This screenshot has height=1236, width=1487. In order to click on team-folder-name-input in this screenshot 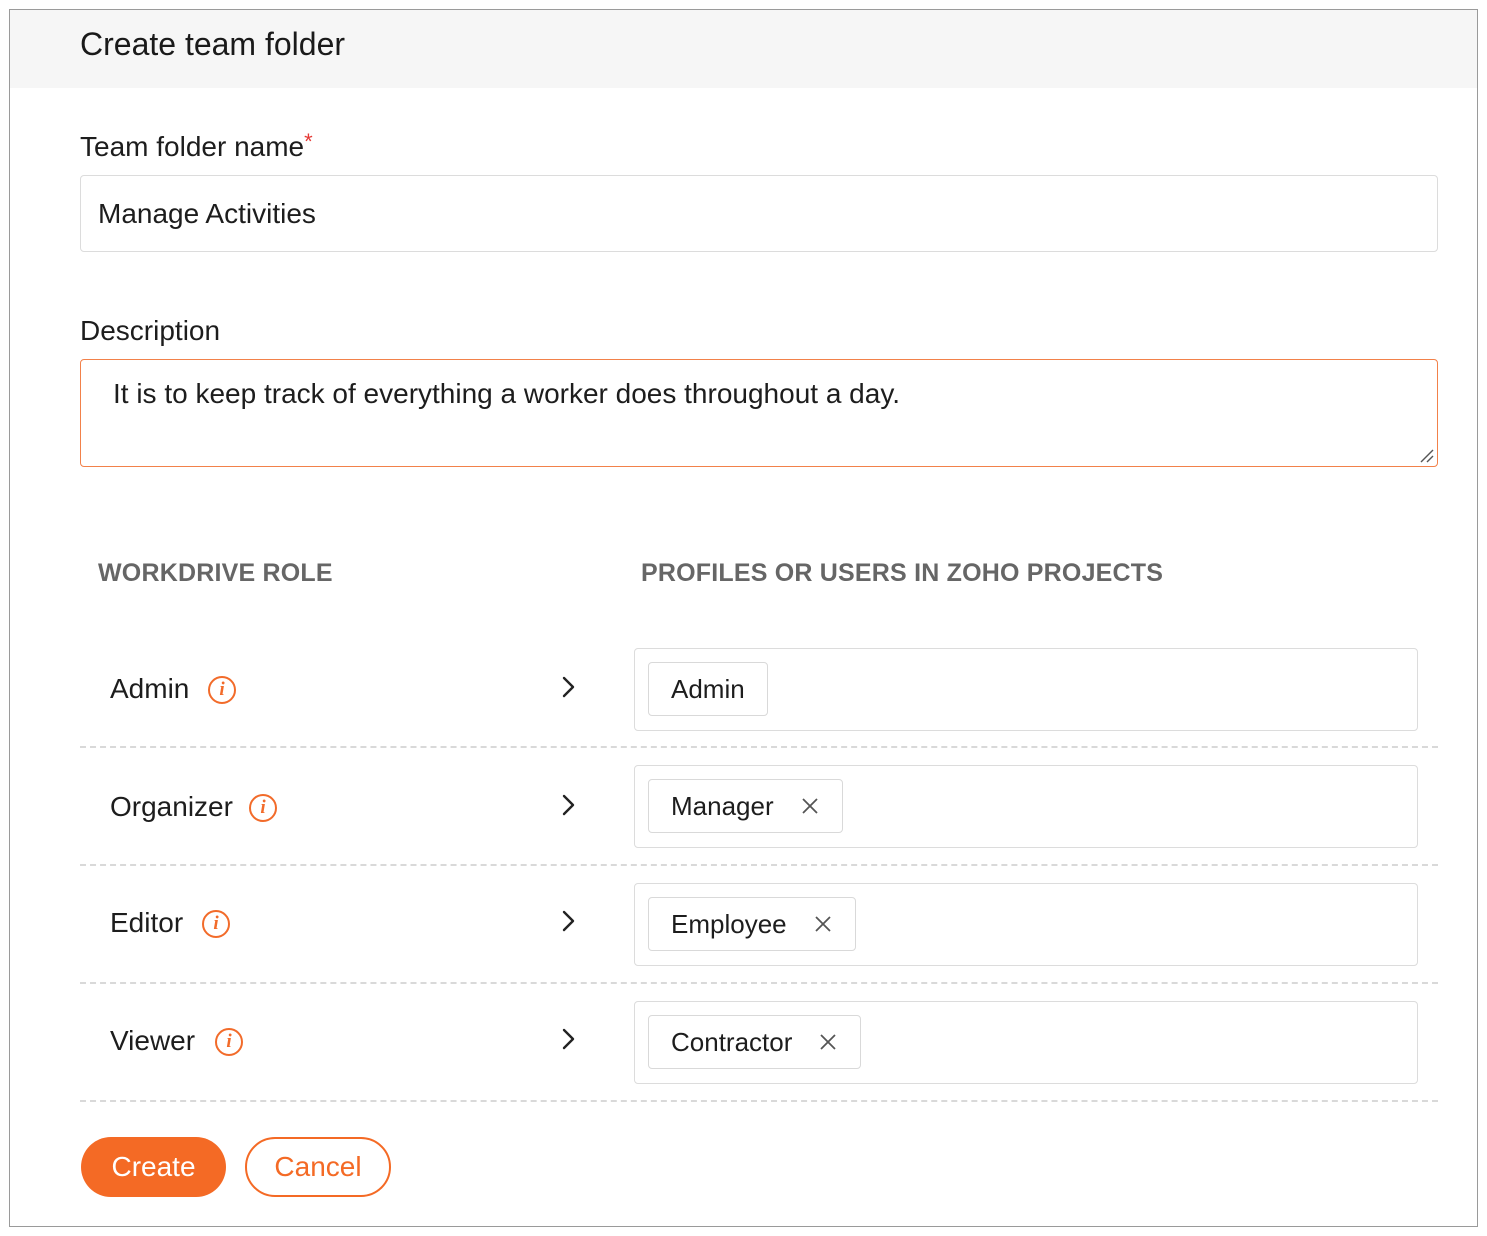, I will do `click(759, 213)`.